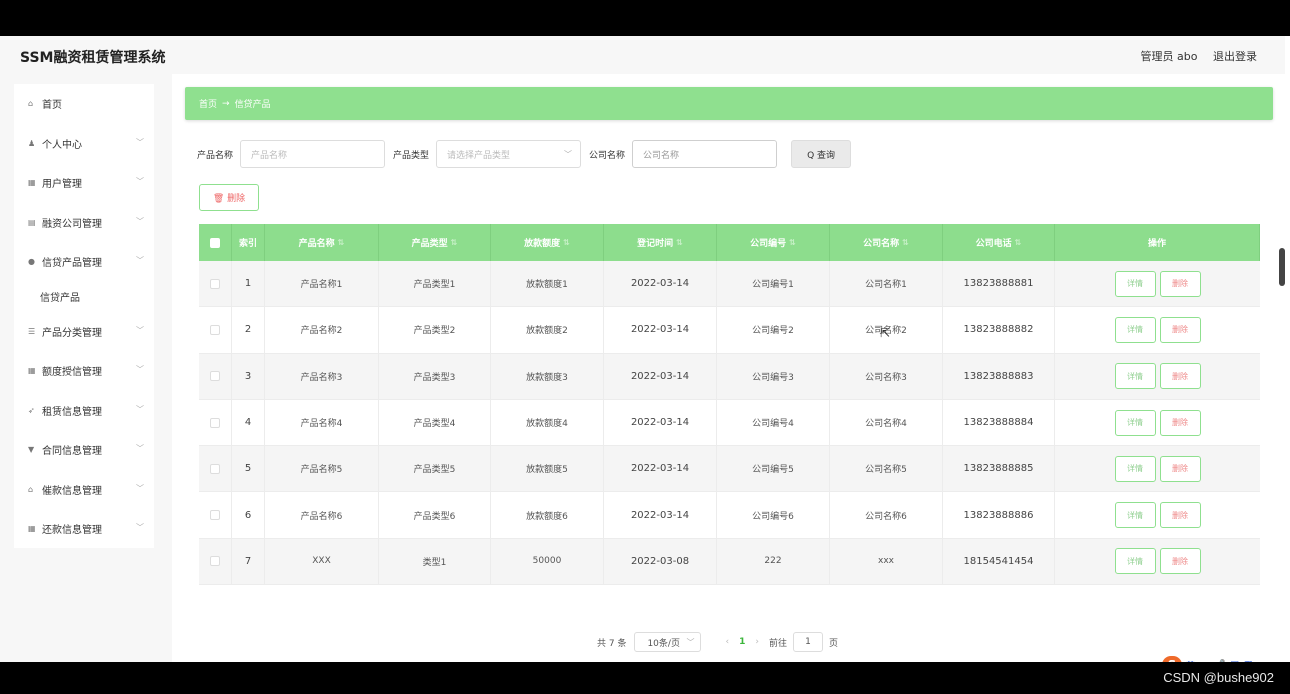 This screenshot has height=694, width=1290. What do you see at coordinates (435, 515) in the screenshot?
I see `cell-product-type: 产品类型6` at bounding box center [435, 515].